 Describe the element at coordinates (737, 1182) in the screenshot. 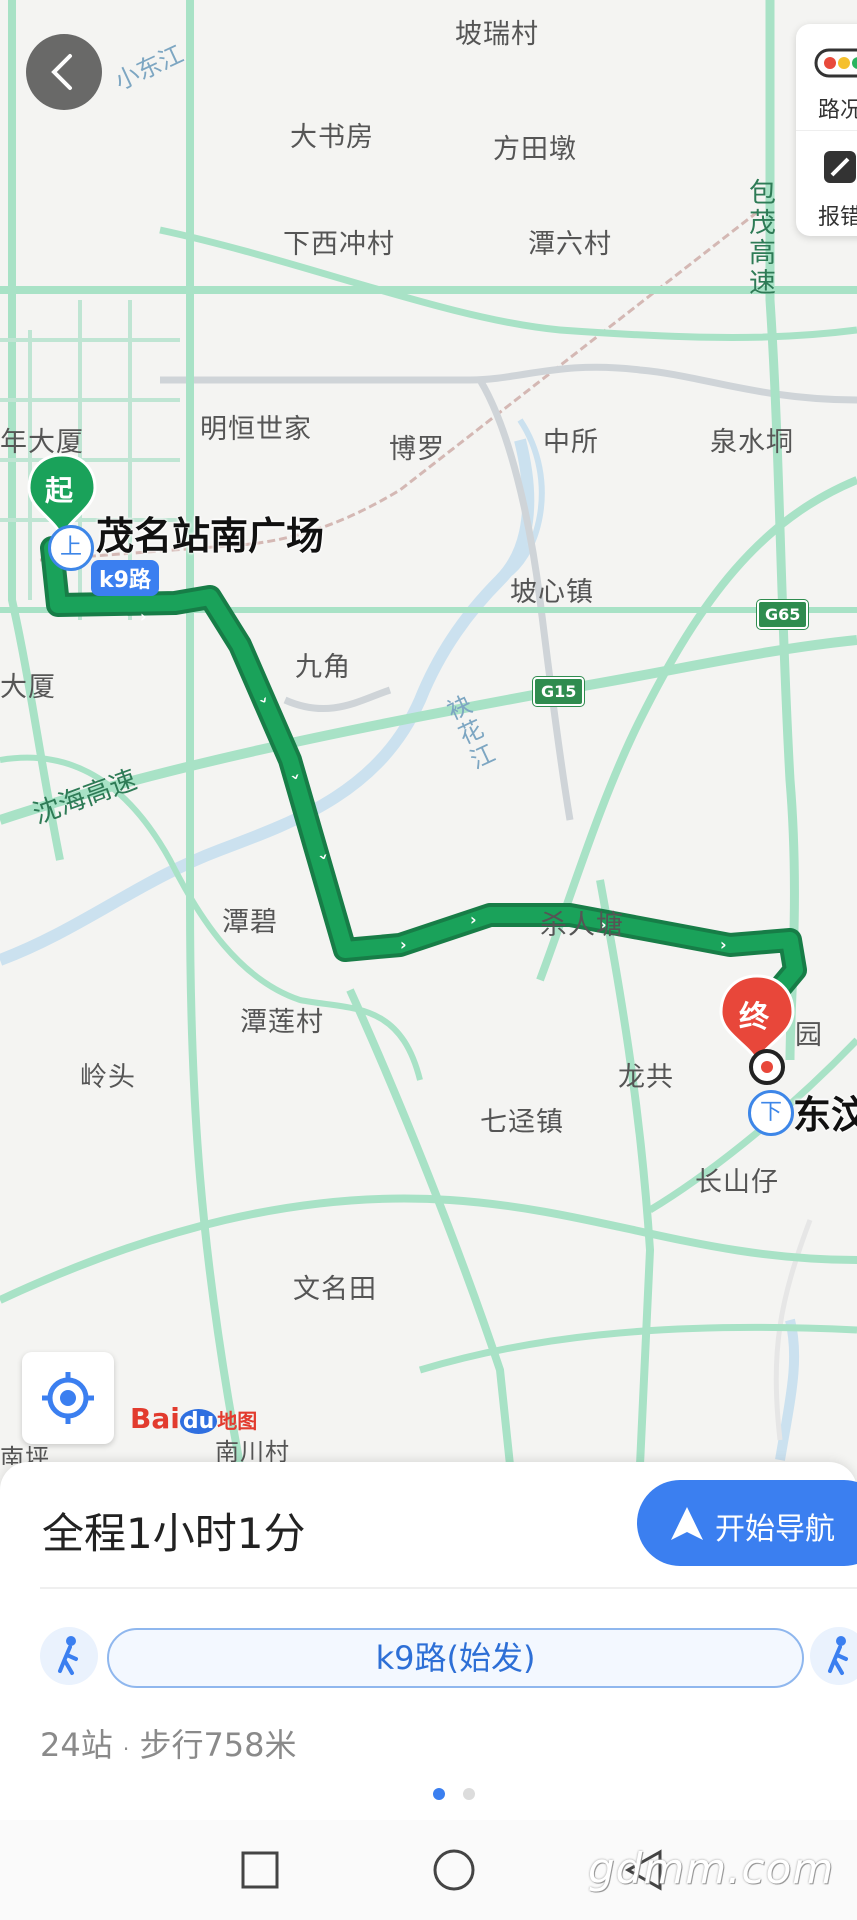

I see `place-changshanzai: 长山仔` at that location.